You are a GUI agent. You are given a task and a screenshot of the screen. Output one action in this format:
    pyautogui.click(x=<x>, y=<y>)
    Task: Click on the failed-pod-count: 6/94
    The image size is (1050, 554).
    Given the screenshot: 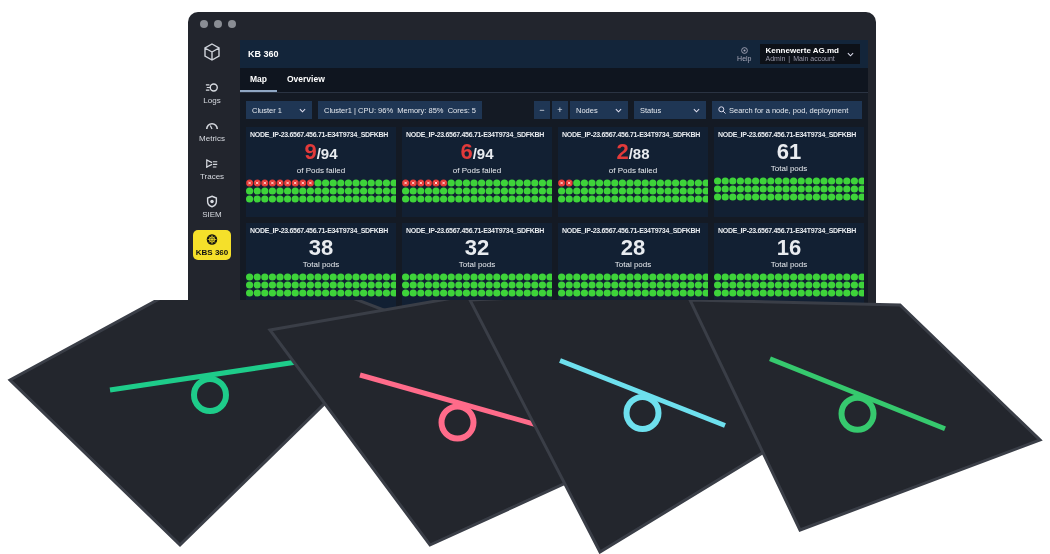 What is the action you would take?
    pyautogui.click(x=477, y=153)
    